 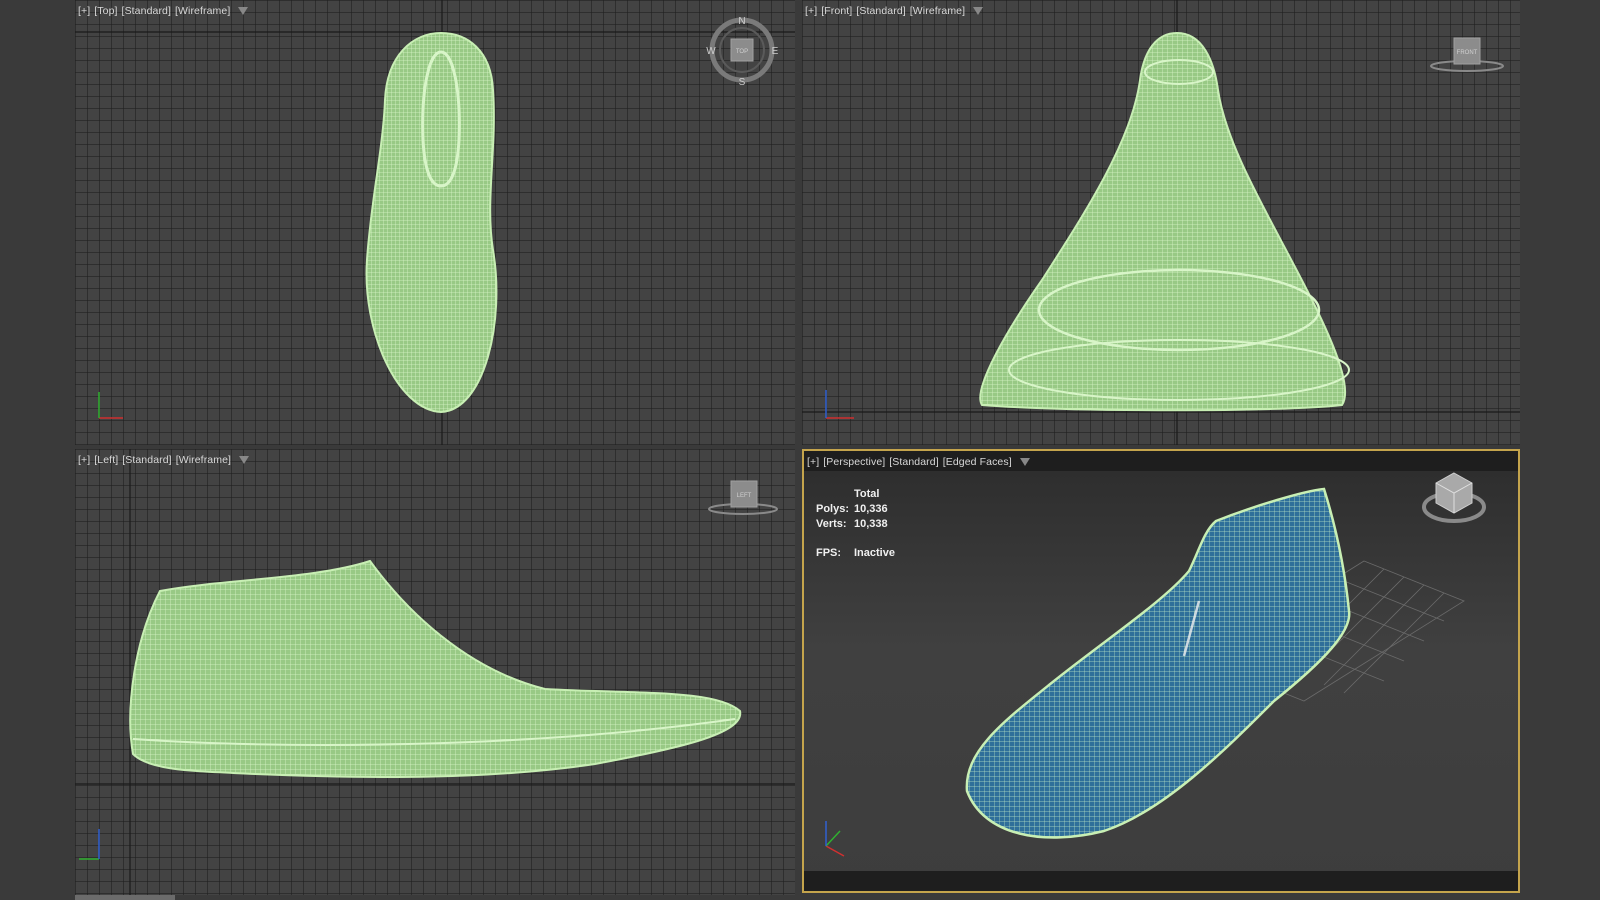 What do you see at coordinates (711, 51) in the screenshot?
I see `svg-text: W` at bounding box center [711, 51].